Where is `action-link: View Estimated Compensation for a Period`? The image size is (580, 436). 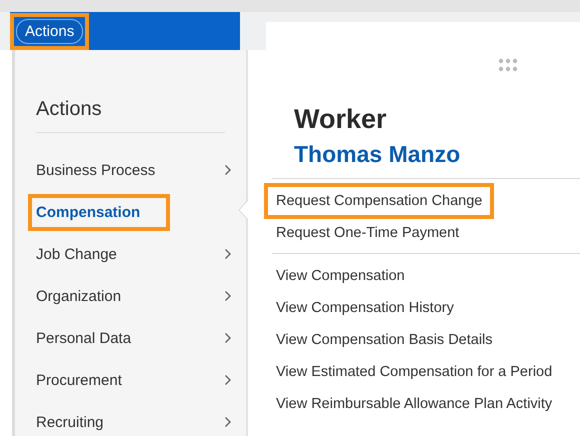 action-link: View Estimated Compensation for a Period is located at coordinates (414, 372).